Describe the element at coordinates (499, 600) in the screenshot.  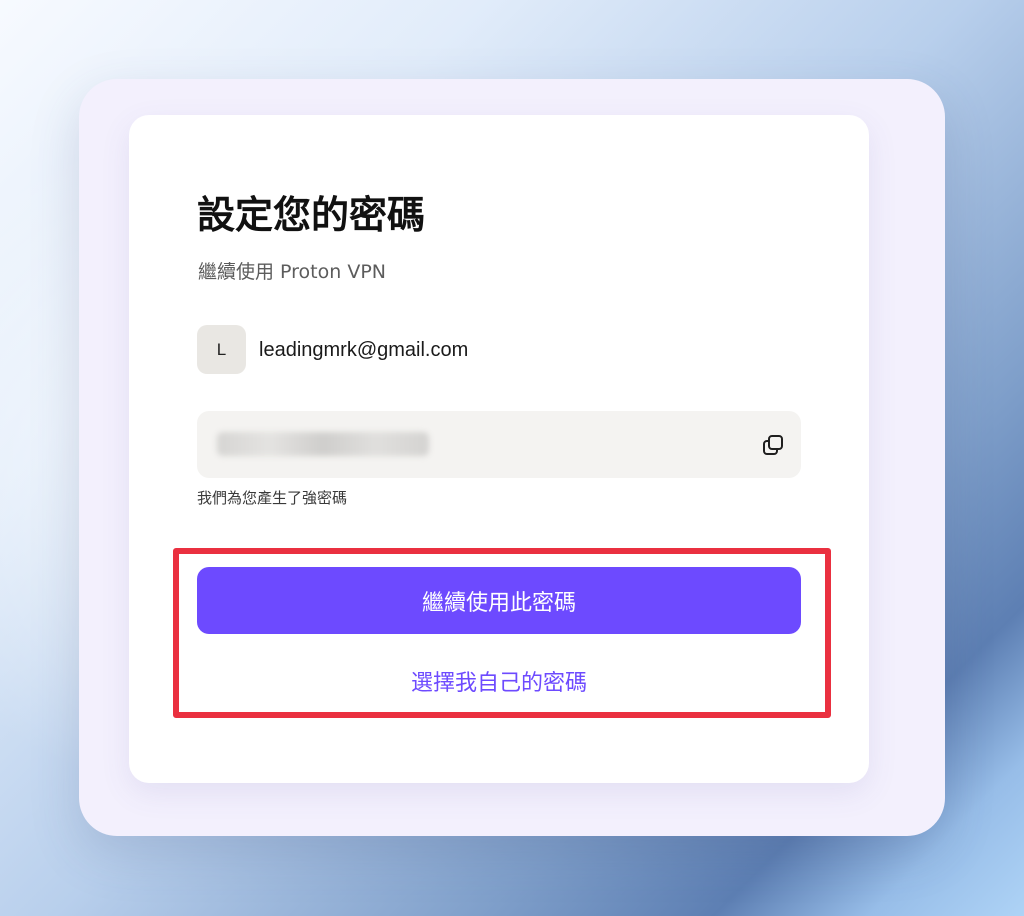
I see `use-this-password-button: 繼續使用此密碼` at that location.